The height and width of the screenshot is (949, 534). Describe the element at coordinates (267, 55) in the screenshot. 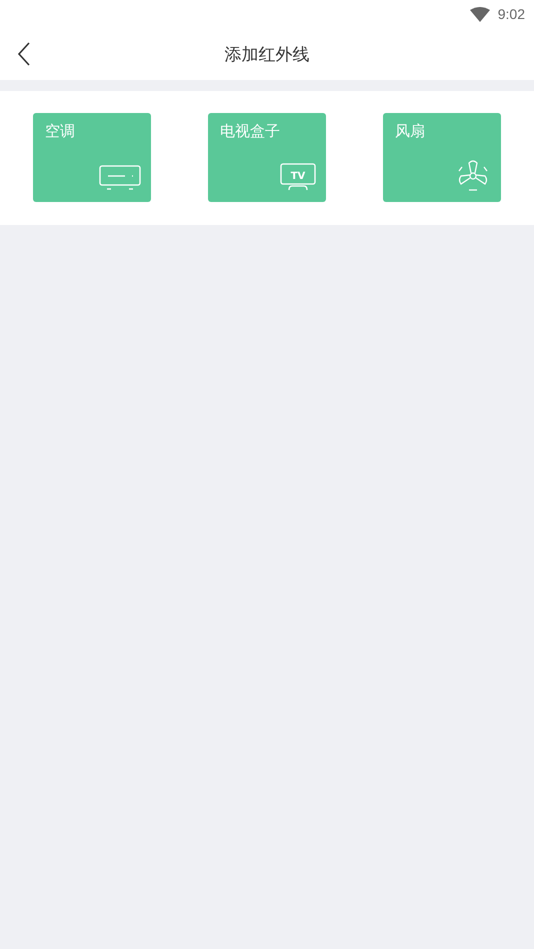

I see `page-title: 添加红外线` at that location.